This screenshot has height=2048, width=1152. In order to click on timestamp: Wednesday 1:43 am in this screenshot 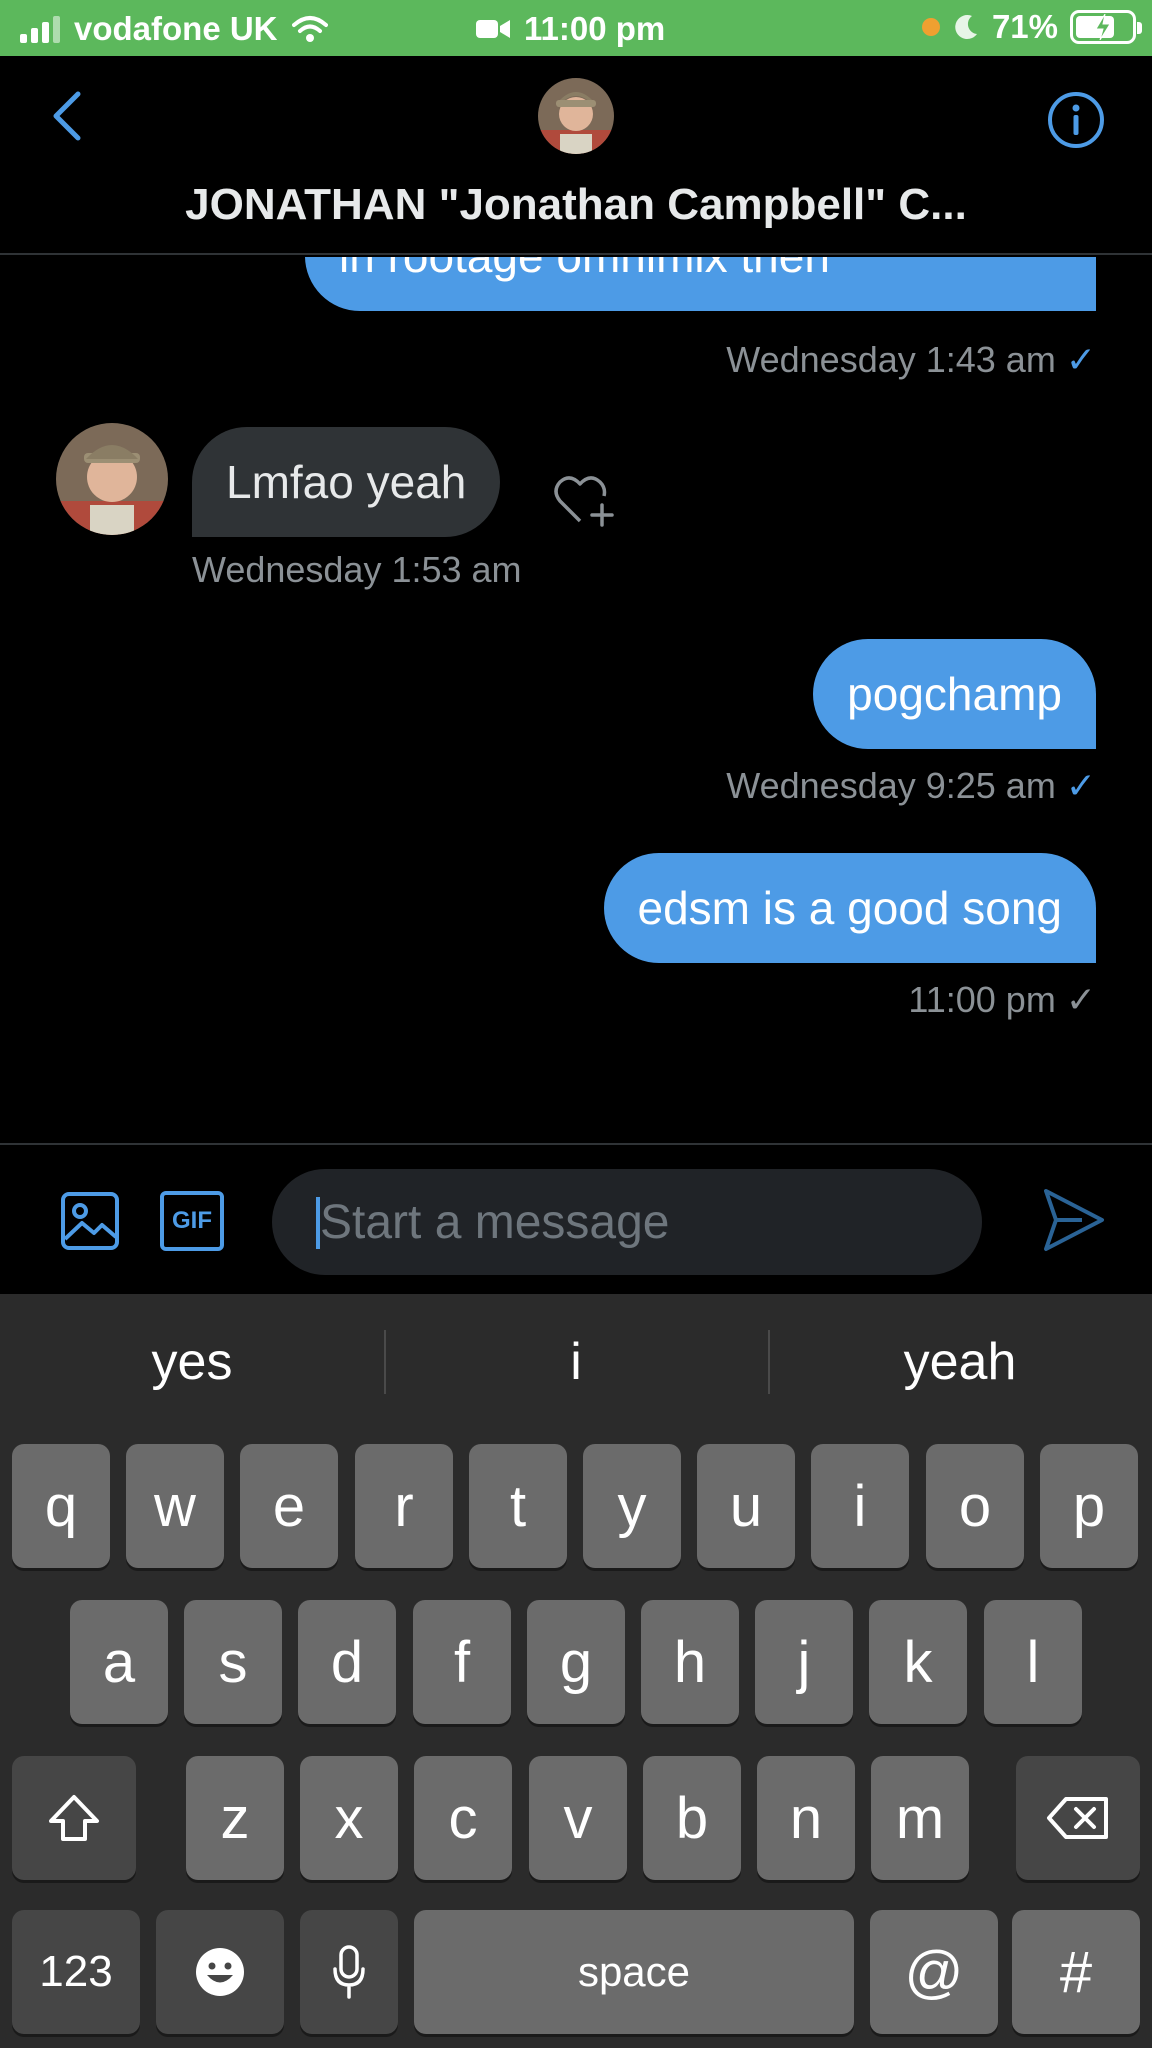, I will do `click(891, 359)`.